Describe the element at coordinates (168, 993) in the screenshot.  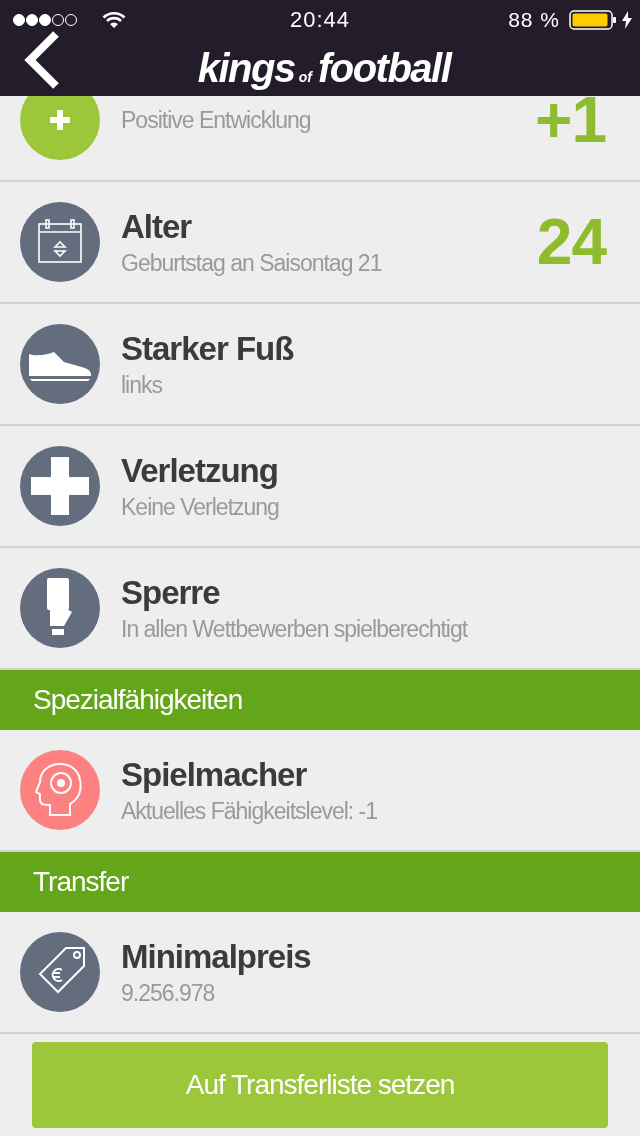
I see `row-subtitle: 9.256.978` at that location.